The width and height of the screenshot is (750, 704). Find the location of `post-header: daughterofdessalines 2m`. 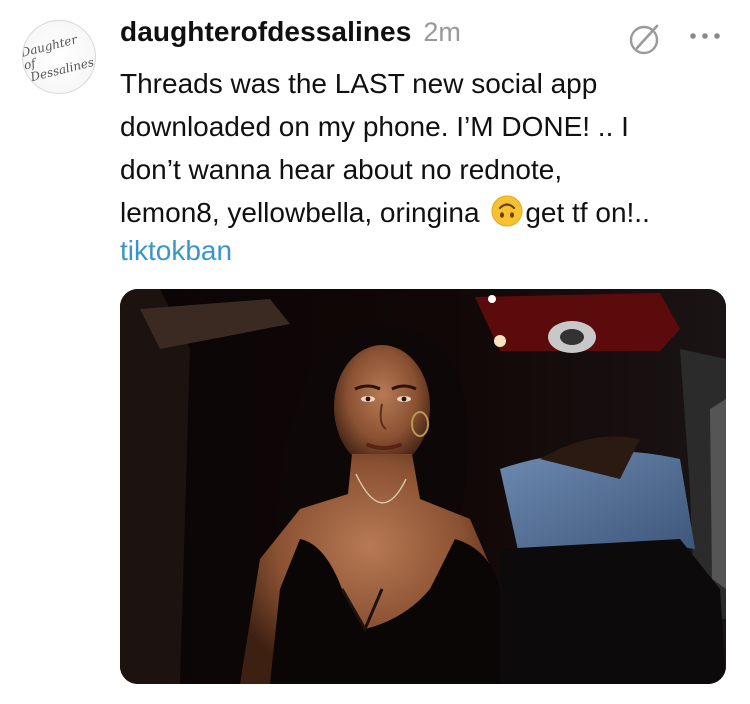

post-header: daughterofdessalines 2m is located at coordinates (290, 38).